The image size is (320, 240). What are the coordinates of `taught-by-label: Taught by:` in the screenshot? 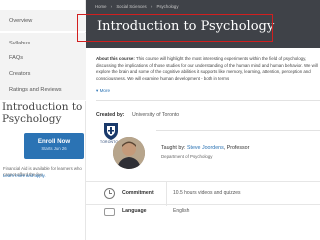 It's located at (173, 148).